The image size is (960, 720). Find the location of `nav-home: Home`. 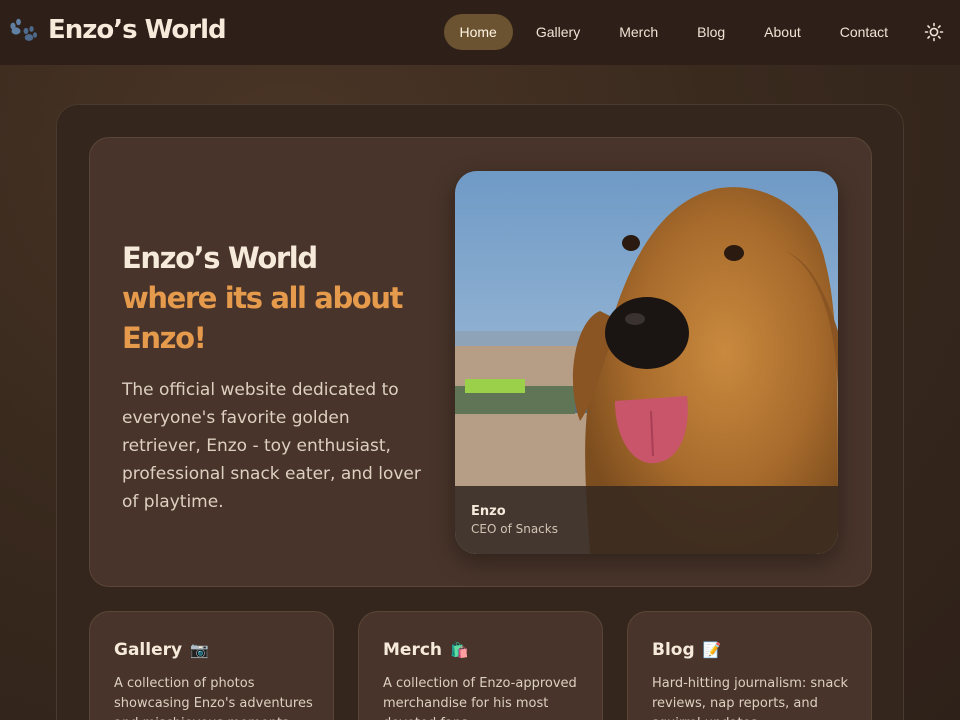

nav-home: Home is located at coordinates (478, 32).